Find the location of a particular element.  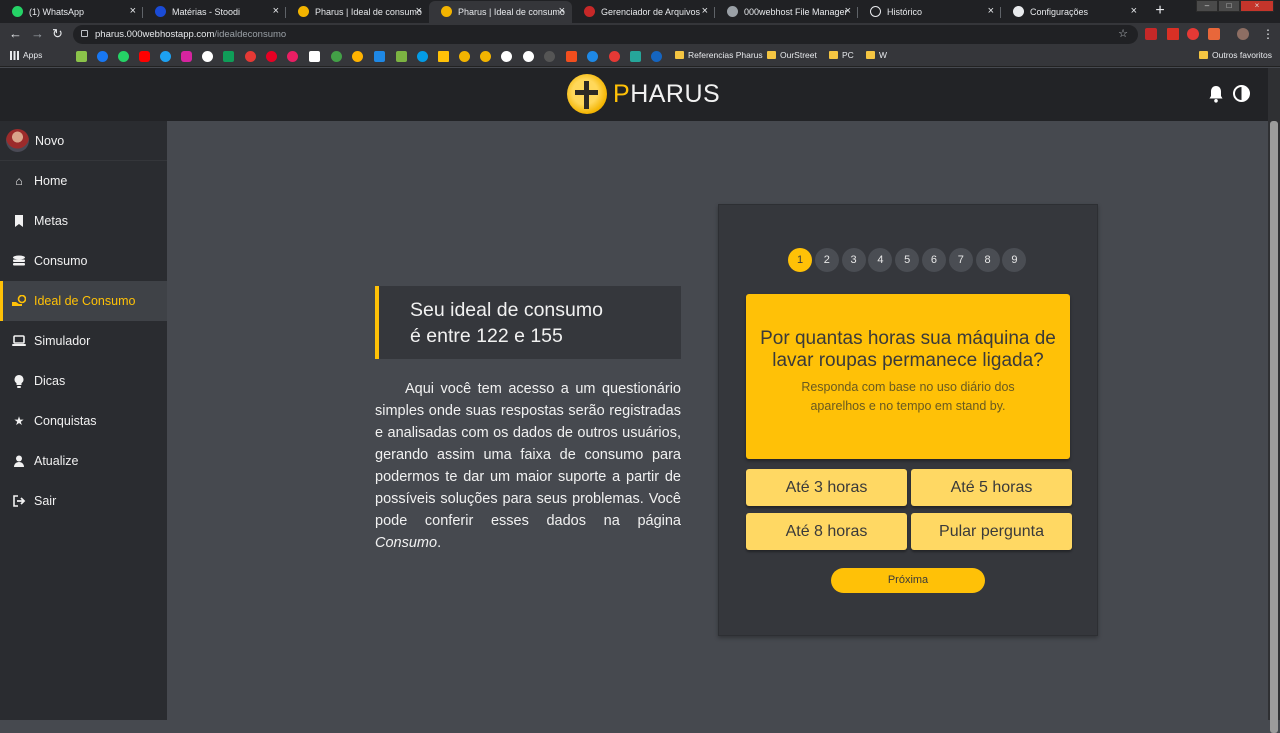

tab-whatsapp: (1) WhatsApp × is located at coordinates (71, 12).